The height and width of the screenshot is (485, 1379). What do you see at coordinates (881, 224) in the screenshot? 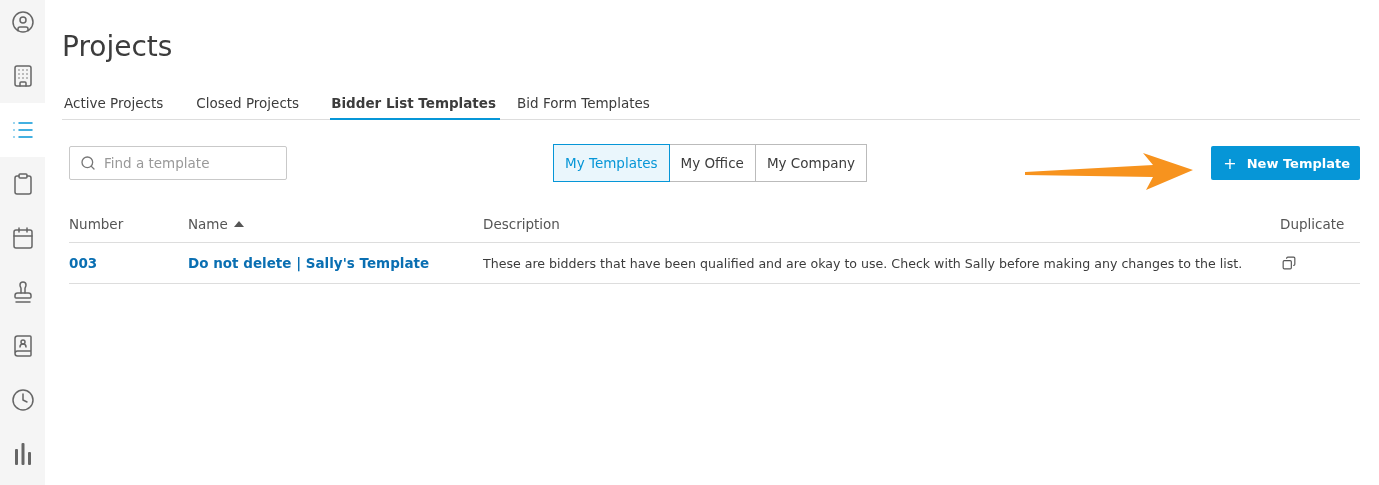
I see `column-header: Description` at bounding box center [881, 224].